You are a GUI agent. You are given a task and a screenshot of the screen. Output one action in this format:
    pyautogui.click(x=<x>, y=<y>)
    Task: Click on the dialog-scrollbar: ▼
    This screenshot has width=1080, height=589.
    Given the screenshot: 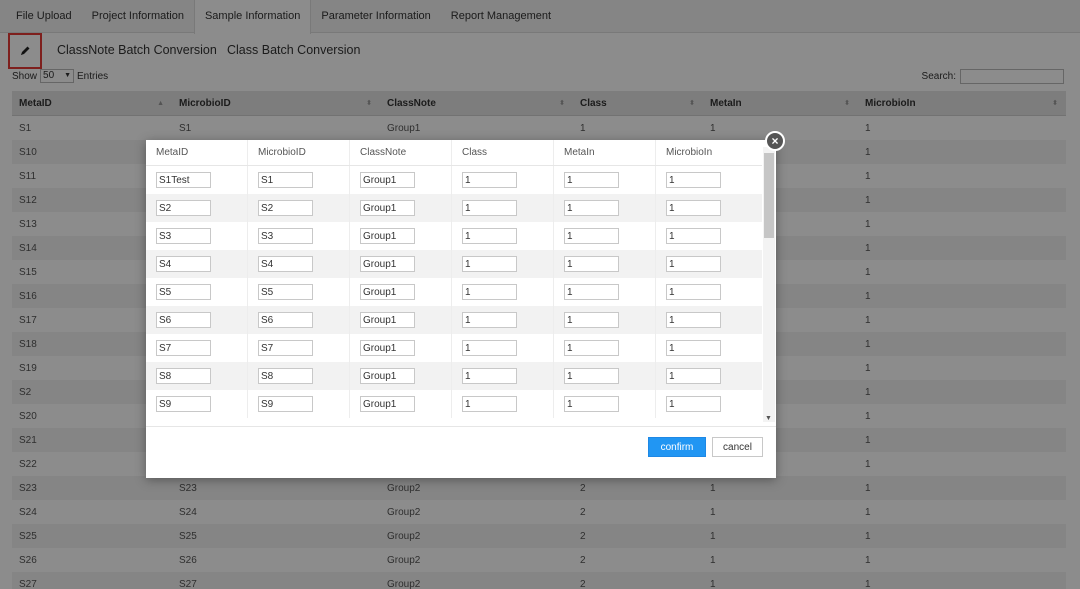 What is the action you would take?
    pyautogui.click(x=769, y=284)
    